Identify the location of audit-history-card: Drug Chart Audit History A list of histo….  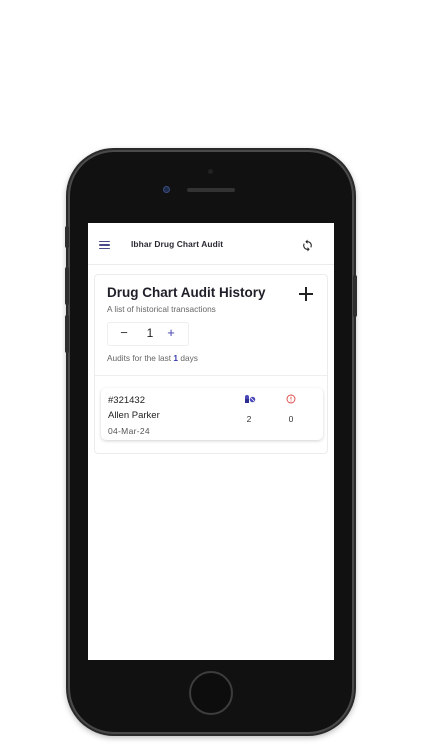
(211, 364).